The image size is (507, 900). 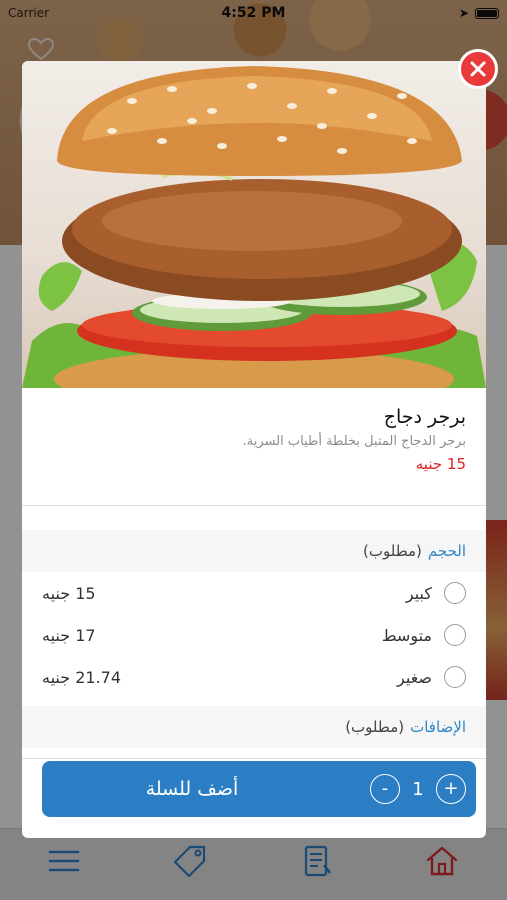 I want to click on quantity-stepper: - 1 +, so click(x=418, y=789).